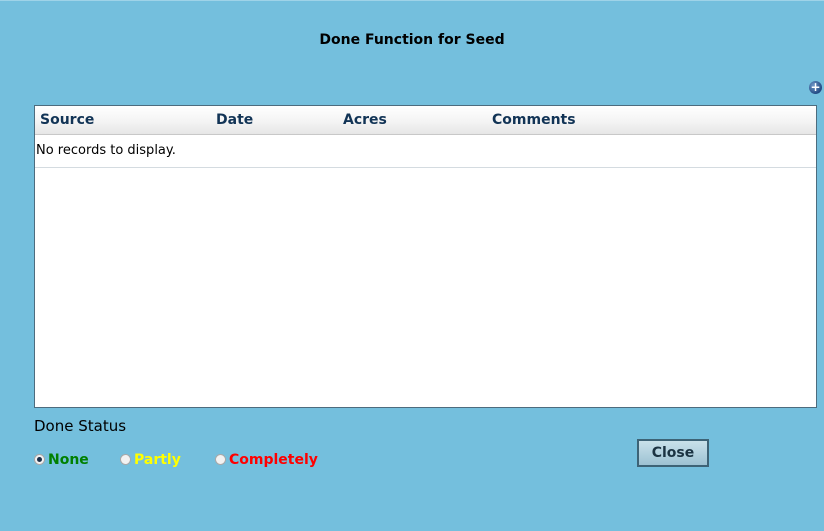  What do you see at coordinates (534, 120) in the screenshot?
I see `column-header-comments: Comments` at bounding box center [534, 120].